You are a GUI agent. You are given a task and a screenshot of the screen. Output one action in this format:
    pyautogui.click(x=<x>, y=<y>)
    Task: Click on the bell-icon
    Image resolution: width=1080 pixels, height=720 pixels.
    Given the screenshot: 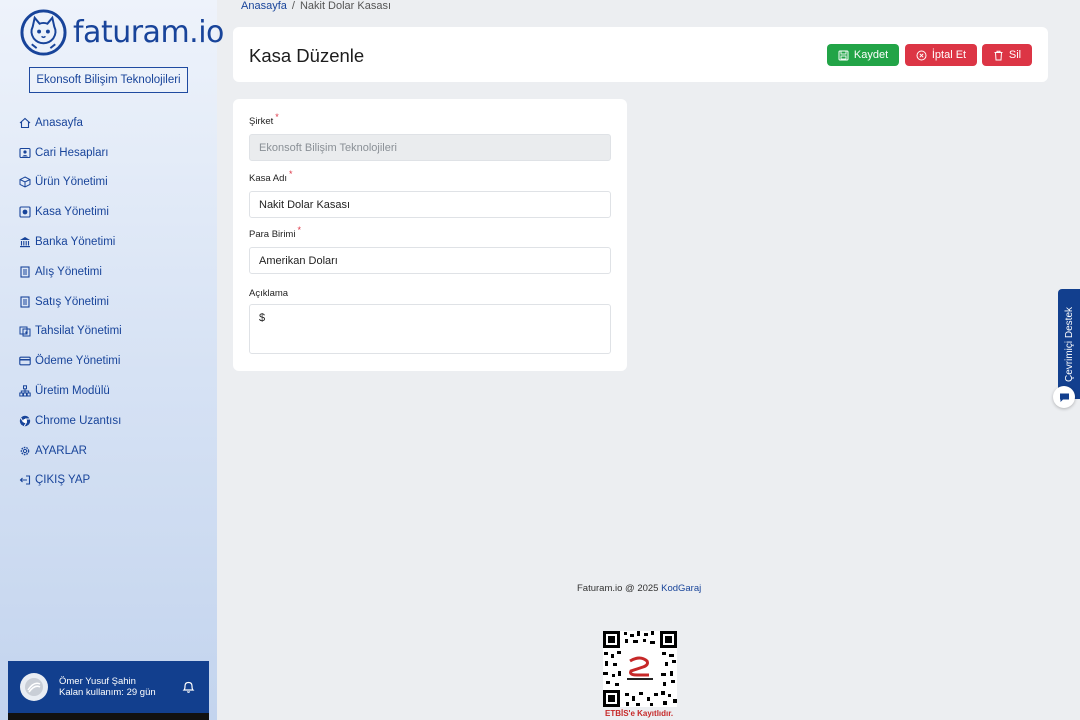 What is the action you would take?
    pyautogui.click(x=188, y=687)
    